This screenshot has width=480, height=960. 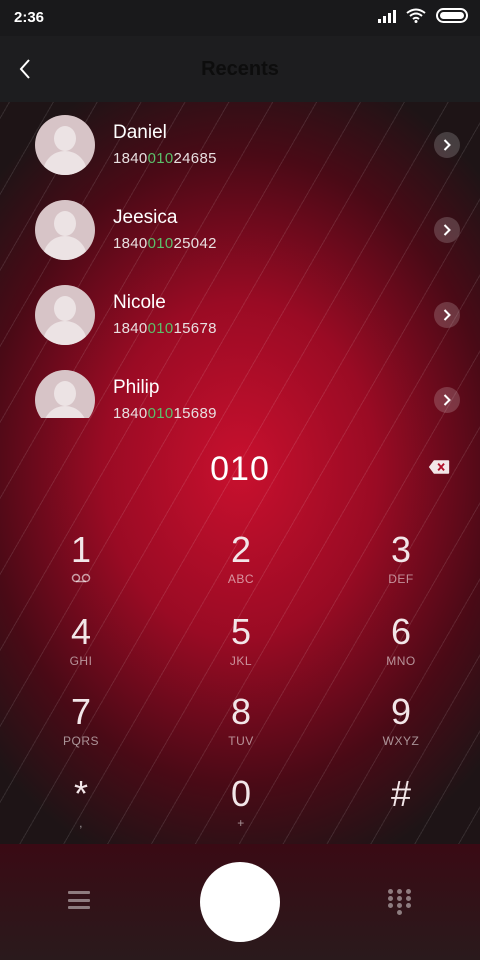 I want to click on key-0: 0 +, so click(x=241, y=814).